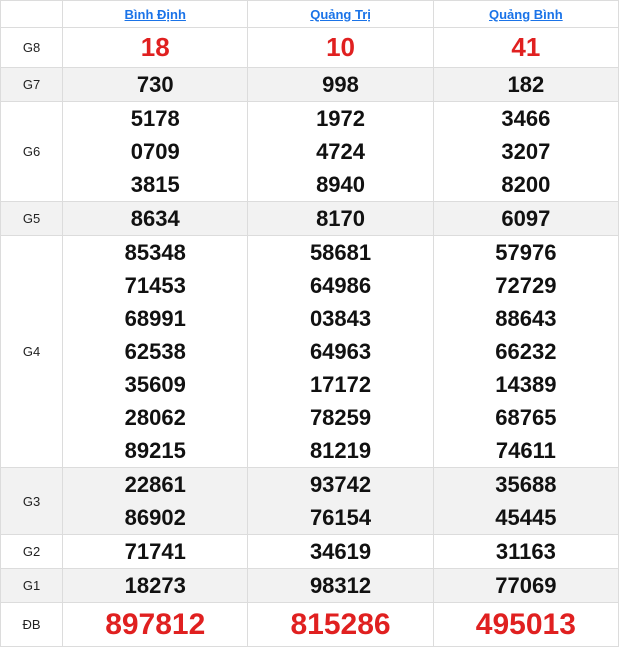 The height and width of the screenshot is (647, 620). Describe the element at coordinates (341, 184) in the screenshot. I see `prize-number: 8940` at that location.